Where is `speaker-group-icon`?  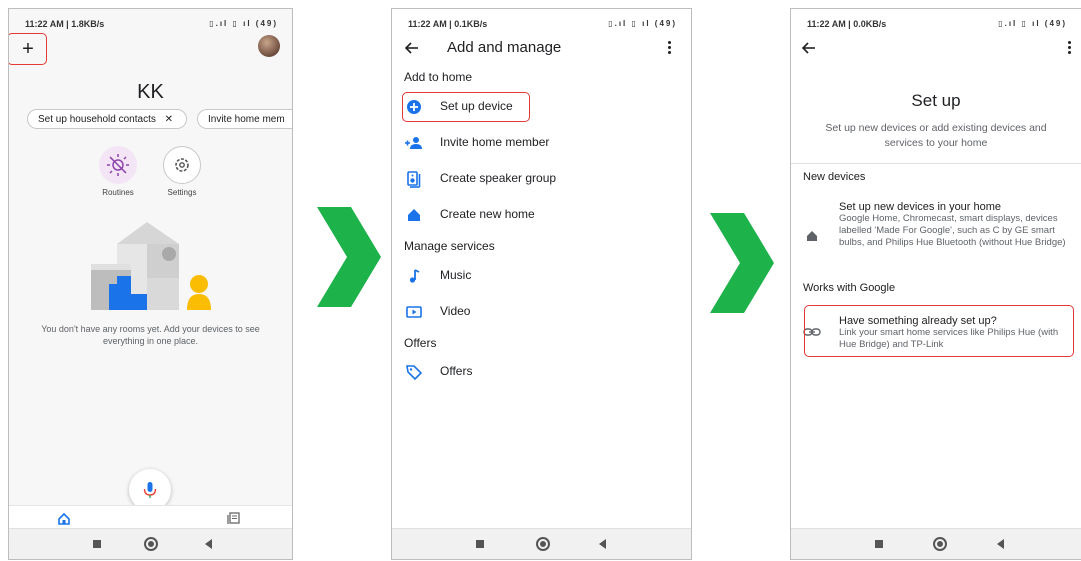 speaker-group-icon is located at coordinates (414, 179).